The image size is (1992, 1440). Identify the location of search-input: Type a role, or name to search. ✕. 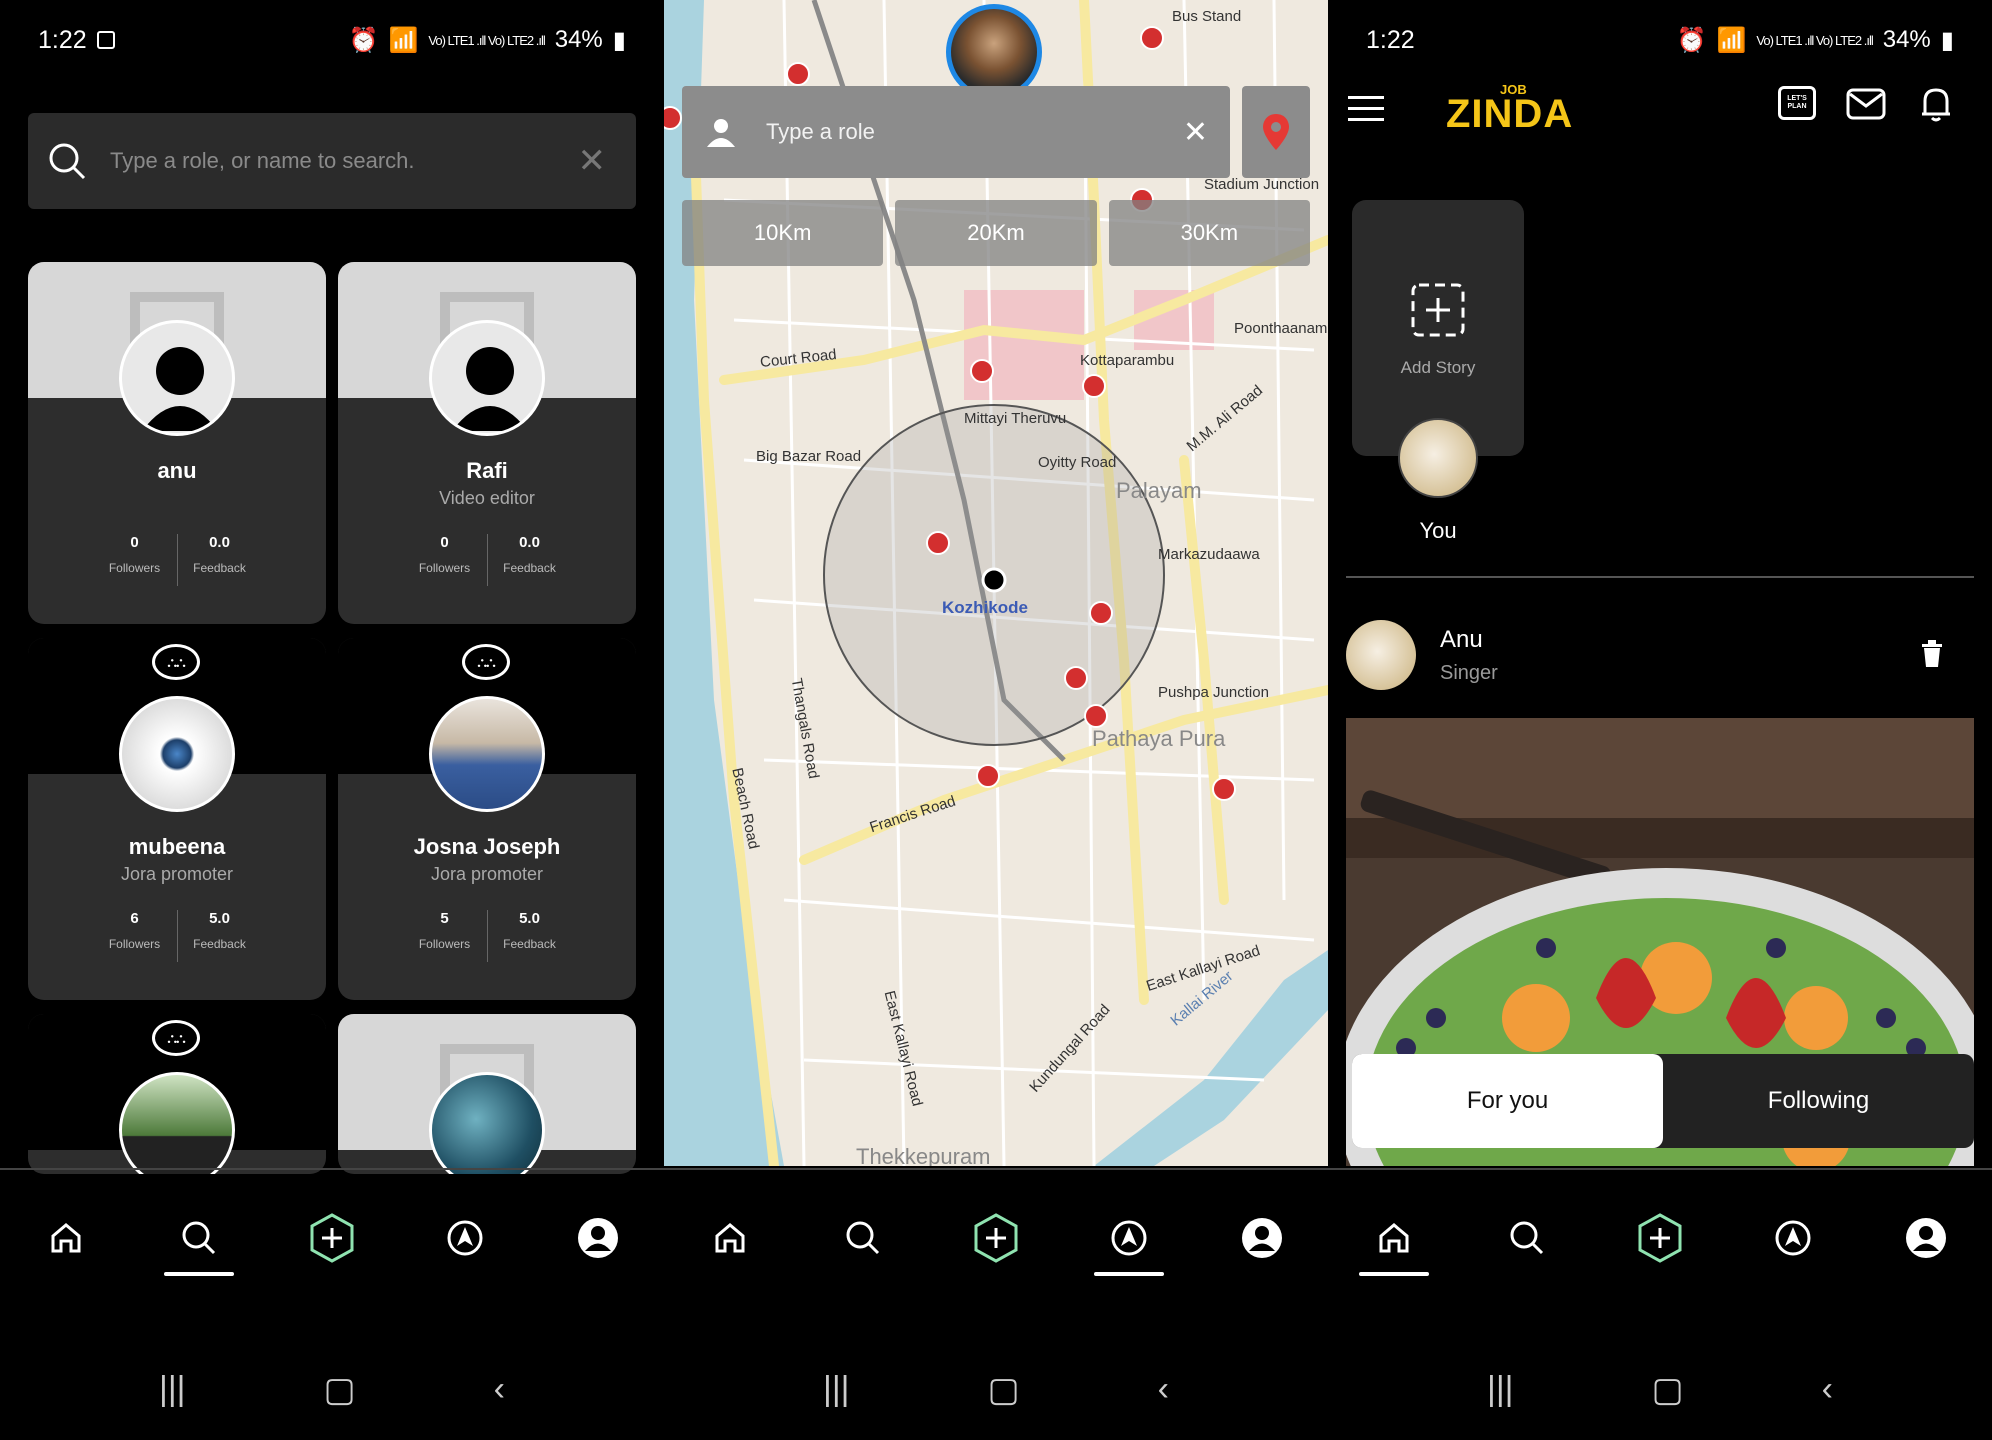
(332, 161).